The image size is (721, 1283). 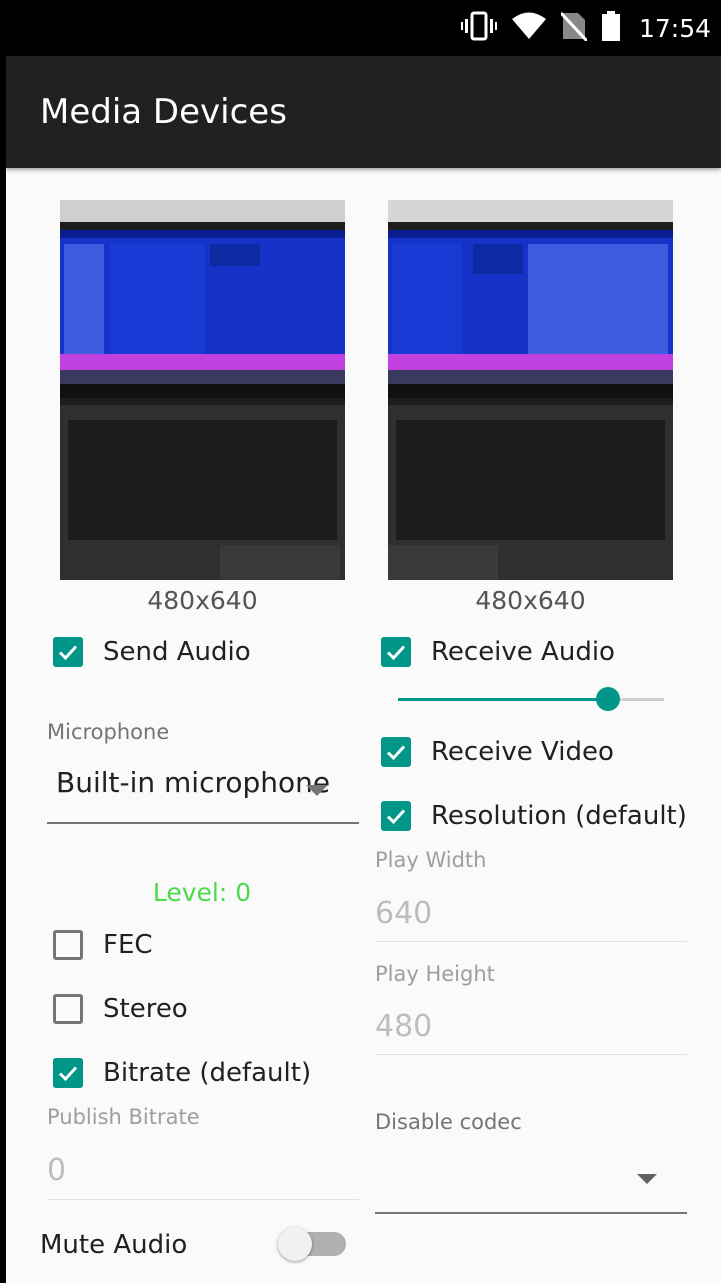 What do you see at coordinates (202, 892) in the screenshot?
I see `audio-level-indicator: Level: 0` at bounding box center [202, 892].